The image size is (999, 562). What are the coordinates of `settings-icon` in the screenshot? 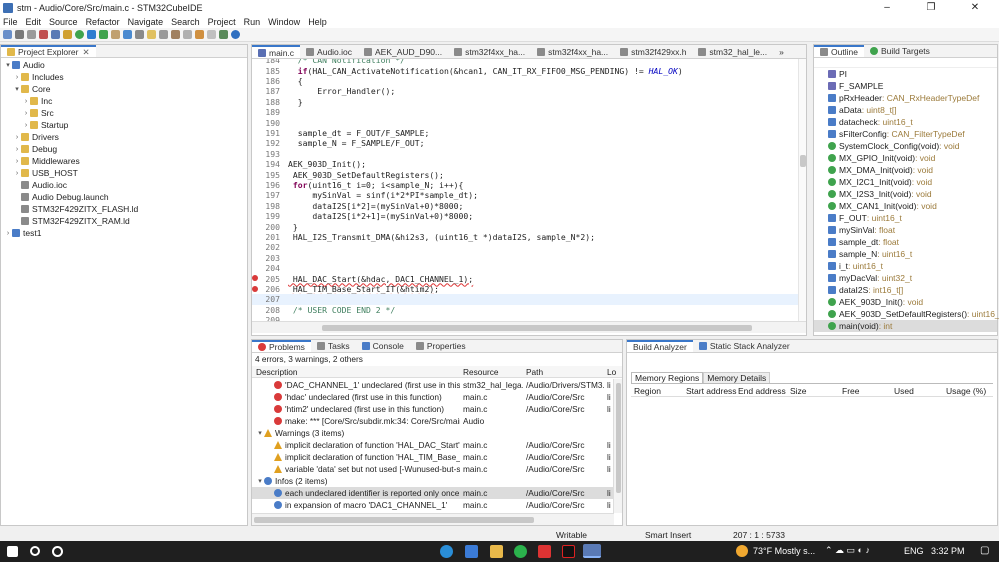 It's located at (55, 34).